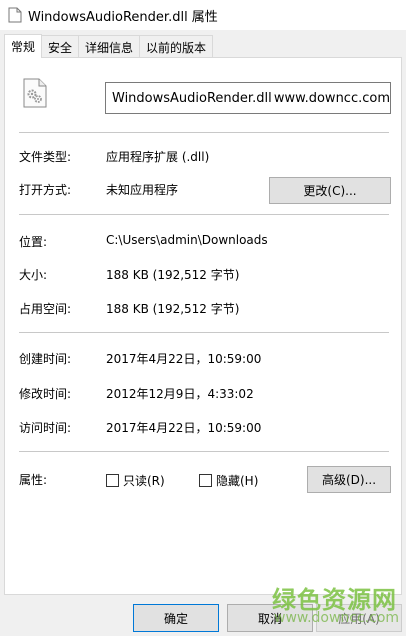  I want to click on readonly-checkbox: 只读(R), so click(135, 480).